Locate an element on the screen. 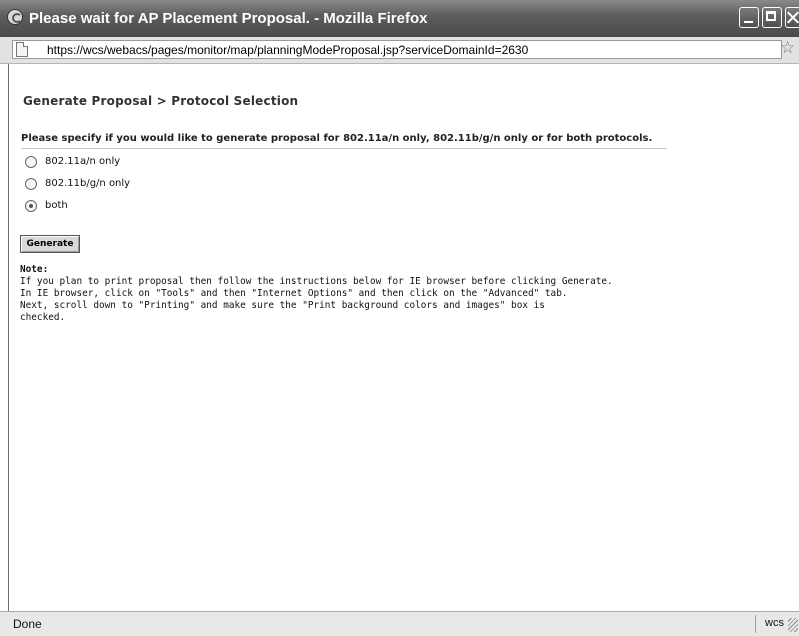  maximize-button is located at coordinates (772, 17).